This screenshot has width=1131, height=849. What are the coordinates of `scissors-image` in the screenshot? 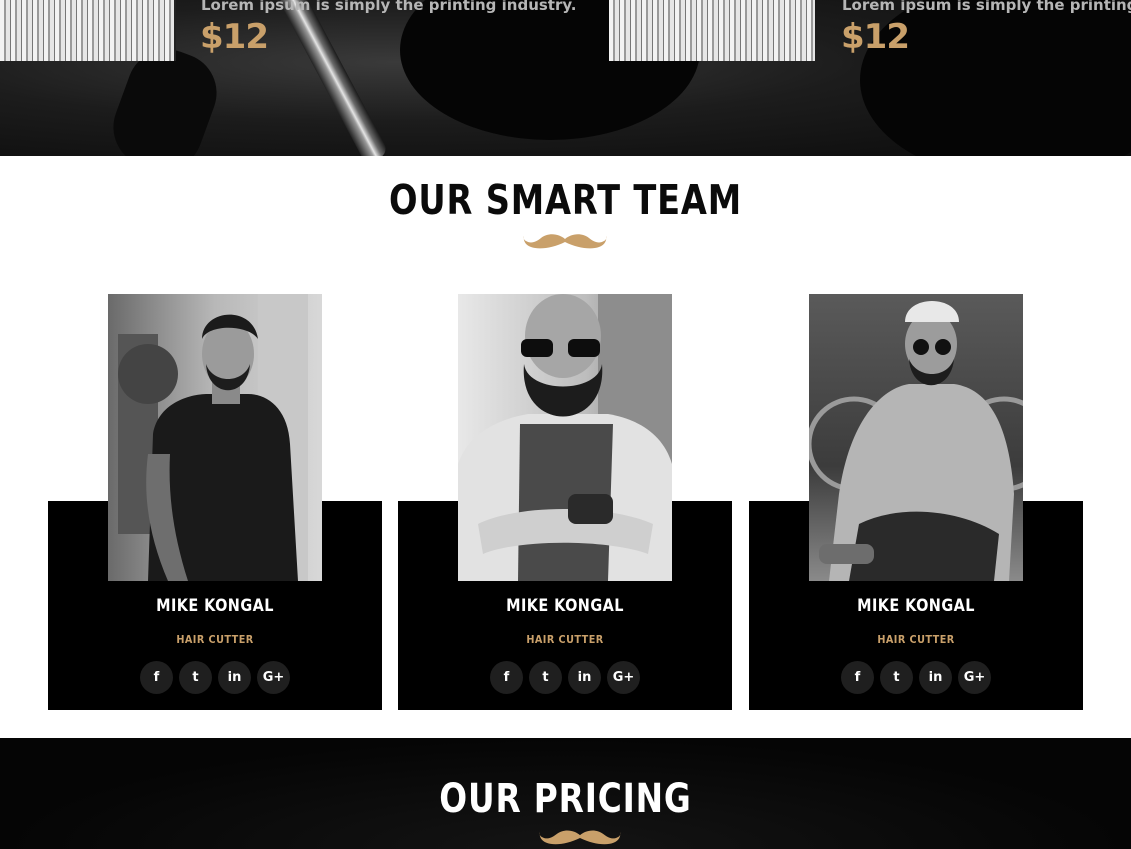 It's located at (333, 78).